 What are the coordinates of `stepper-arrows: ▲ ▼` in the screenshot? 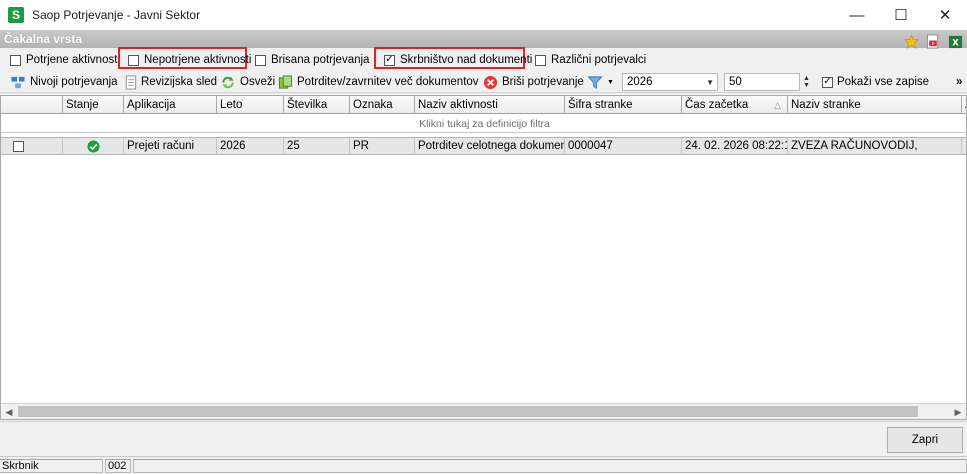 It's located at (806, 82).